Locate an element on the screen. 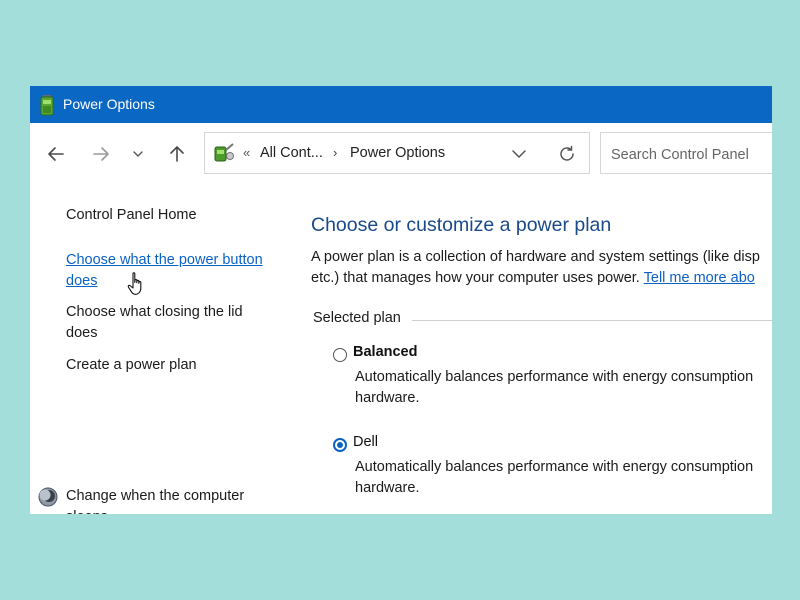 The image size is (800, 600). balanced-plan-name: Balanced is located at coordinates (385, 352).